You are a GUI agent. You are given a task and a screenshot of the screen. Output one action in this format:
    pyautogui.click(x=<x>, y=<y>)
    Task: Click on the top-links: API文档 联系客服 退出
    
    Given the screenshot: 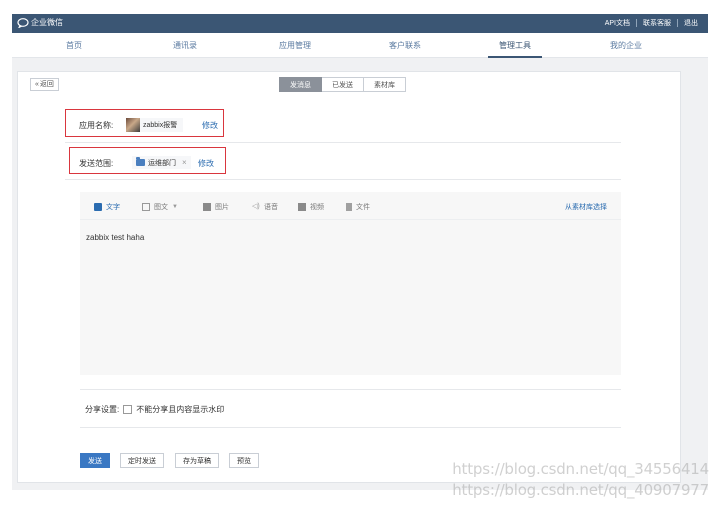 What is the action you would take?
    pyautogui.click(x=651, y=23)
    